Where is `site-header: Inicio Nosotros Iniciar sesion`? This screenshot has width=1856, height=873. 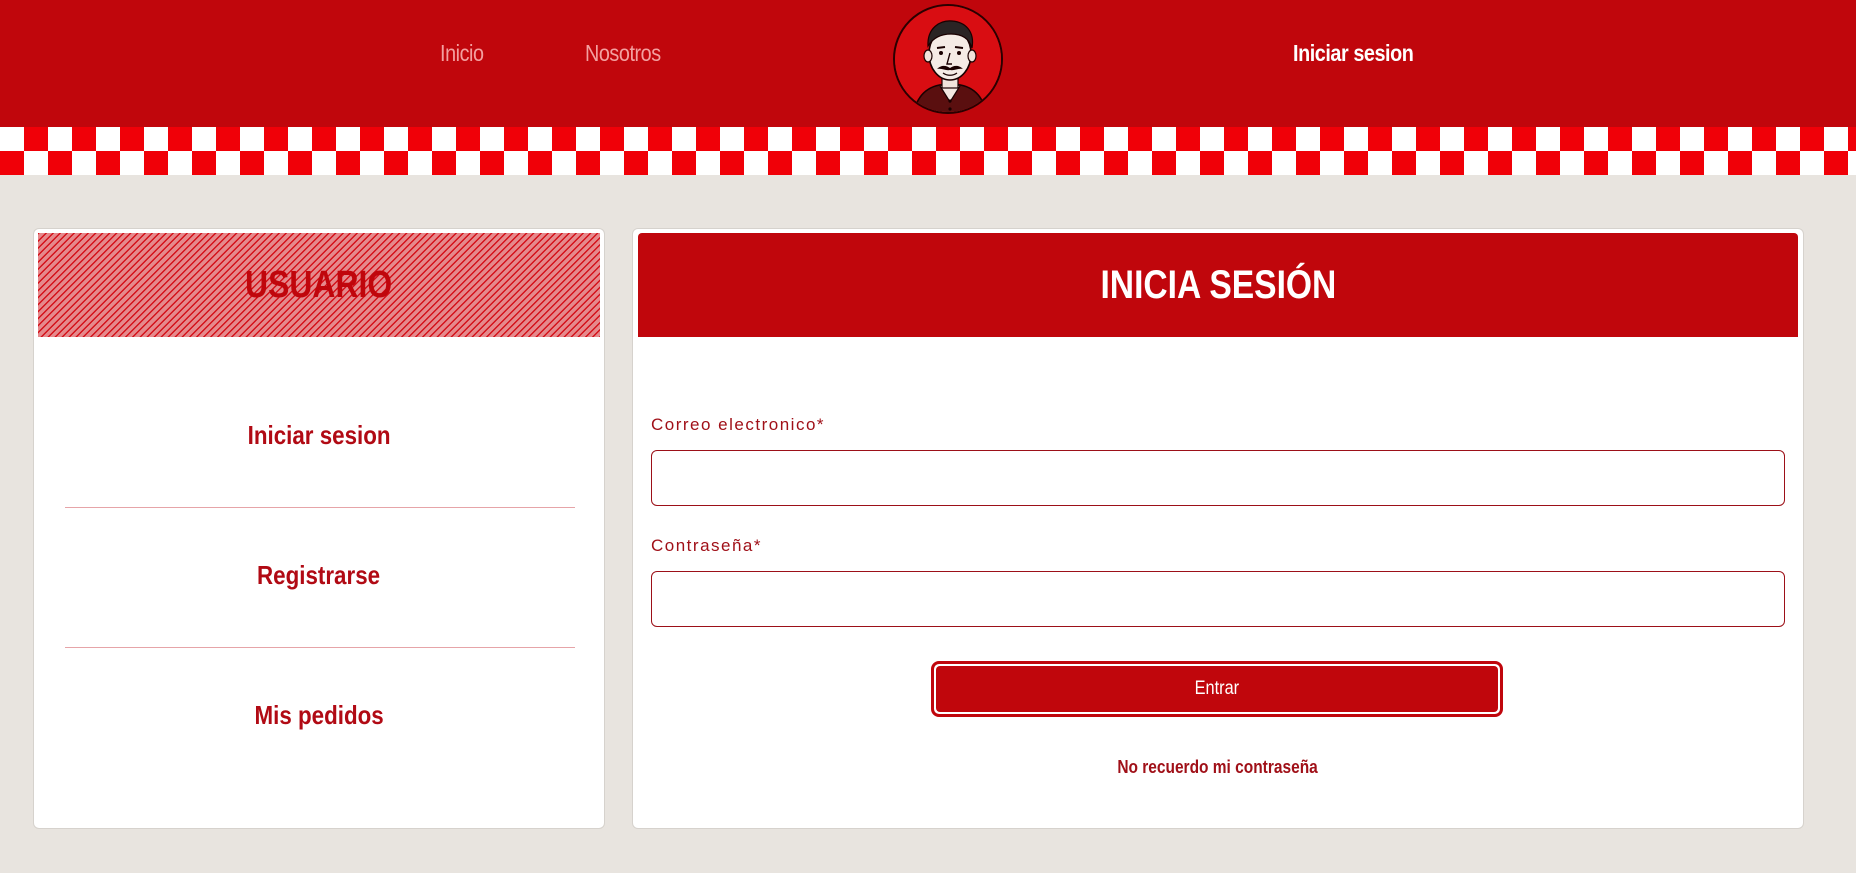 site-header: Inicio Nosotros Iniciar sesion is located at coordinates (928, 63).